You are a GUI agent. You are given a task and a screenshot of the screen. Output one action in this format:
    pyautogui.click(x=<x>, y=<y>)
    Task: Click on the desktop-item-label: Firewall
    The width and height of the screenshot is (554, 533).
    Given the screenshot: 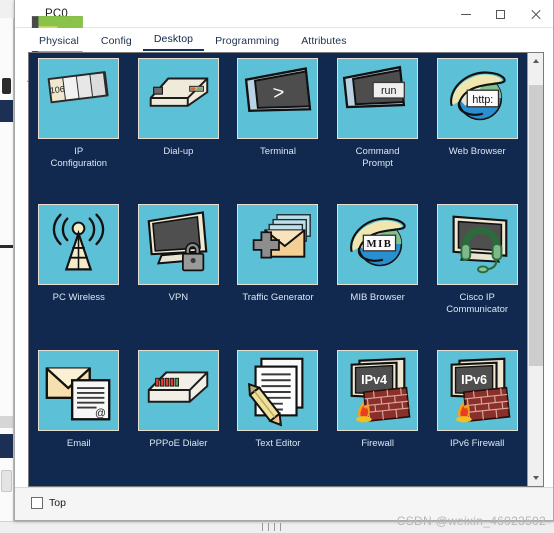 What is the action you would take?
    pyautogui.click(x=378, y=444)
    